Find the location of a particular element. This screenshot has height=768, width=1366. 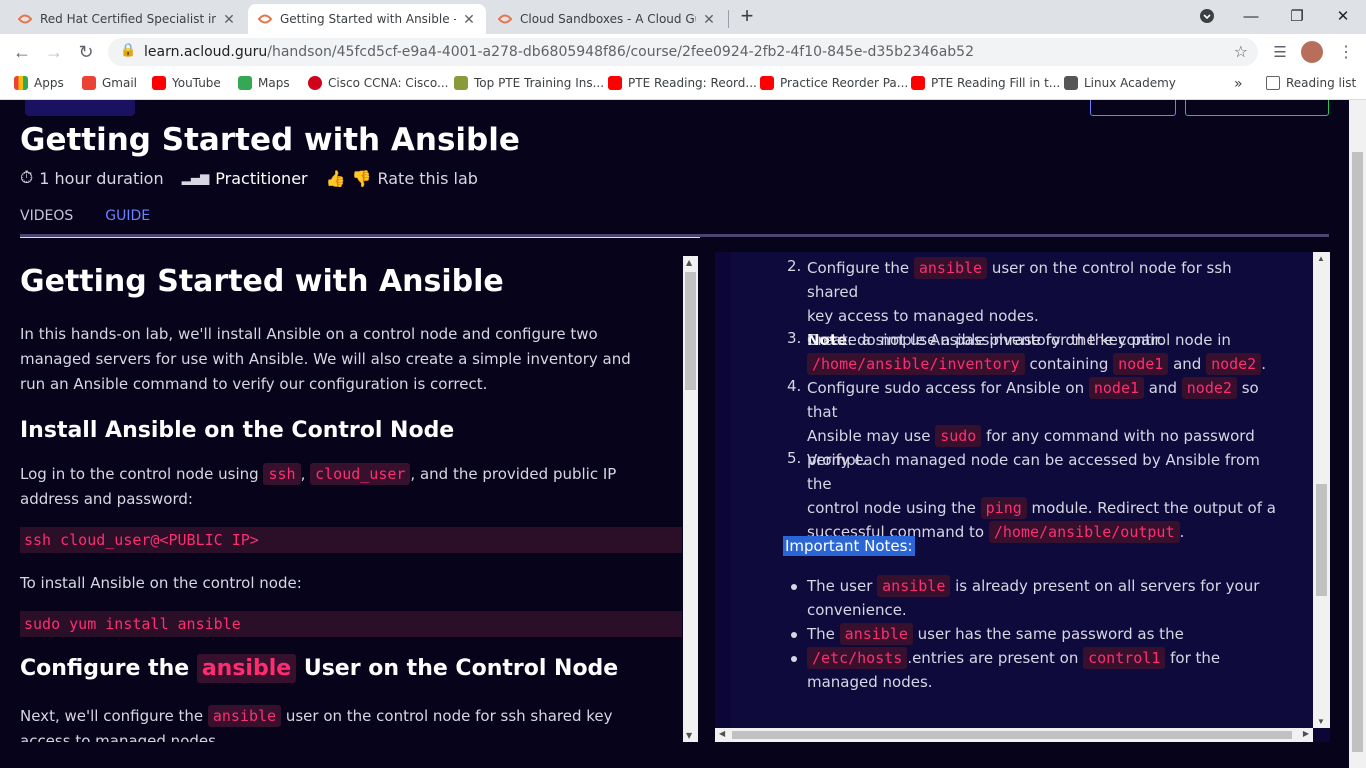

tab-search-icon is located at coordinates (1207, 16).